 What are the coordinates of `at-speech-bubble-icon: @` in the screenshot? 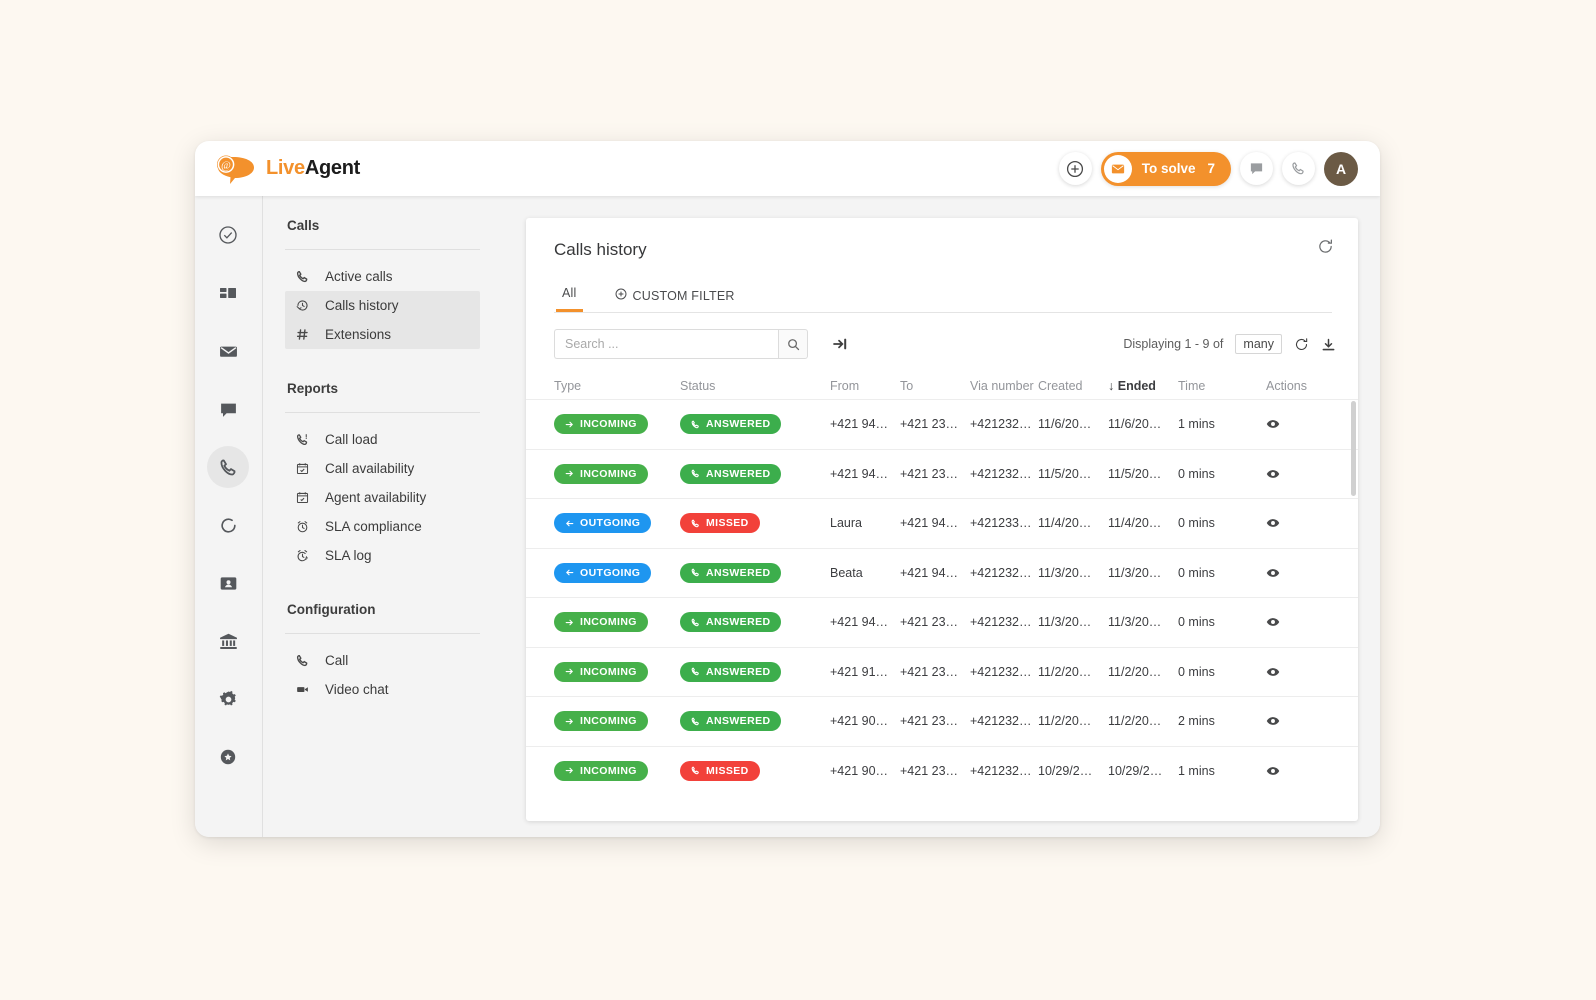 It's located at (235, 169).